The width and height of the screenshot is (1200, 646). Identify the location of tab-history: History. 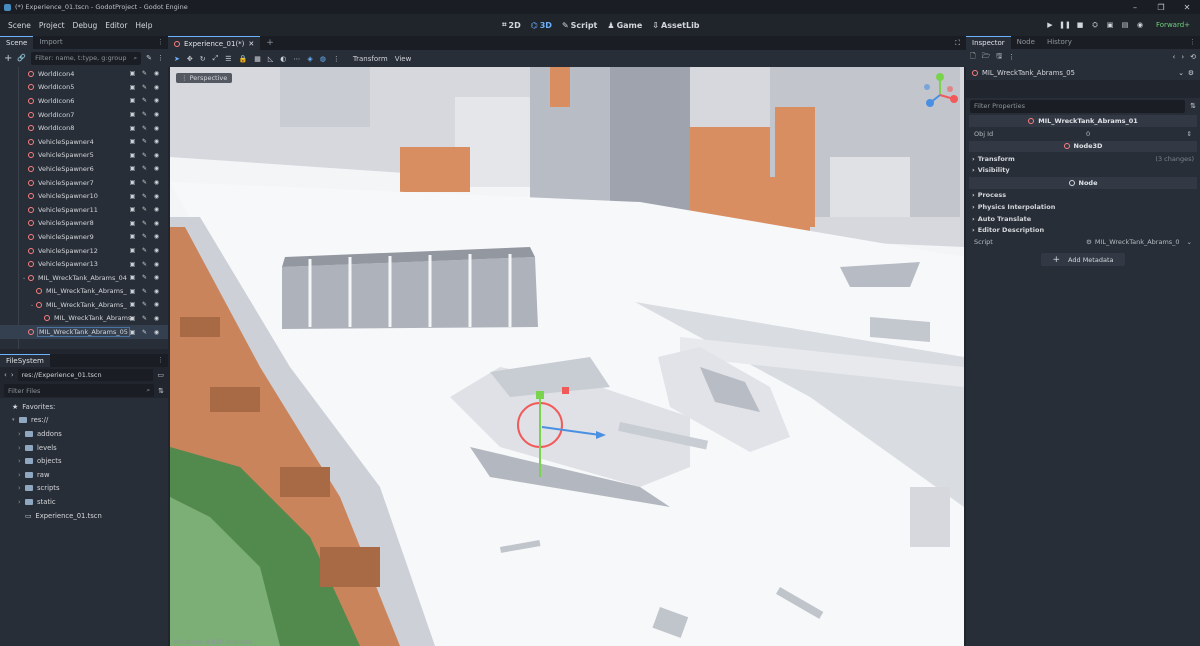
(1059, 42).